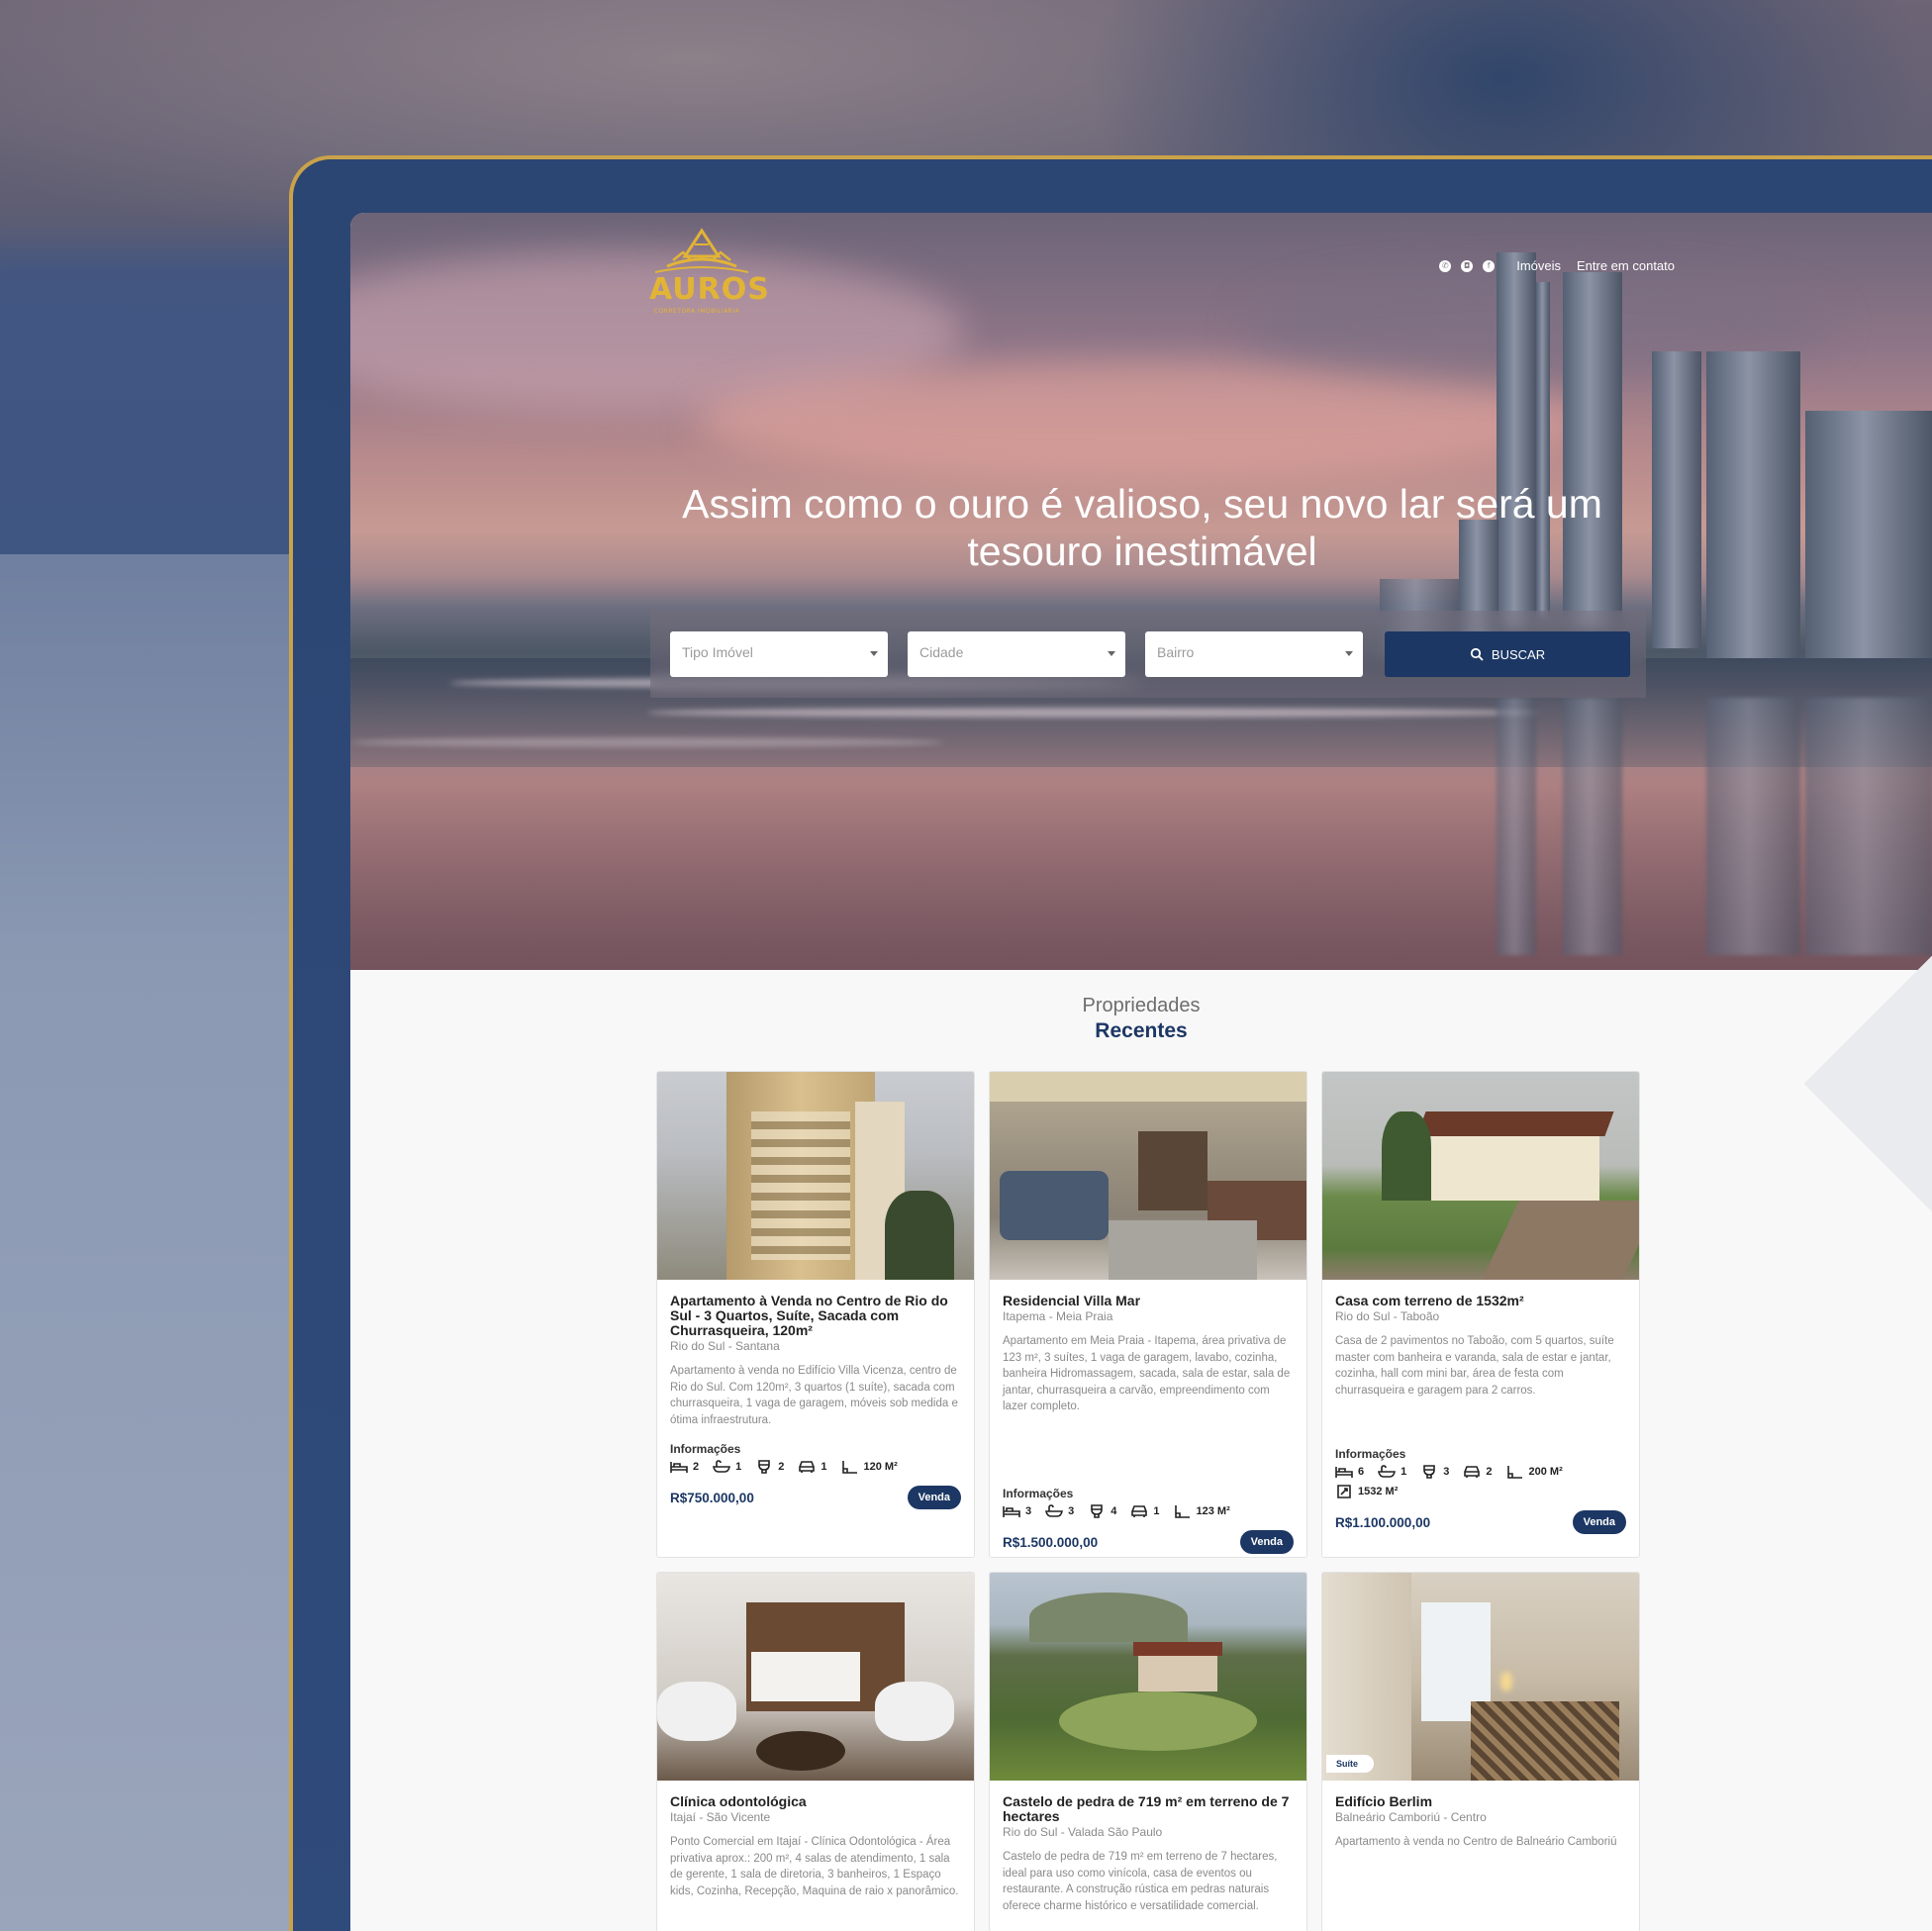 The height and width of the screenshot is (1931, 1932). What do you see at coordinates (1016, 654) in the screenshot?
I see `cidade-select: Cidade` at bounding box center [1016, 654].